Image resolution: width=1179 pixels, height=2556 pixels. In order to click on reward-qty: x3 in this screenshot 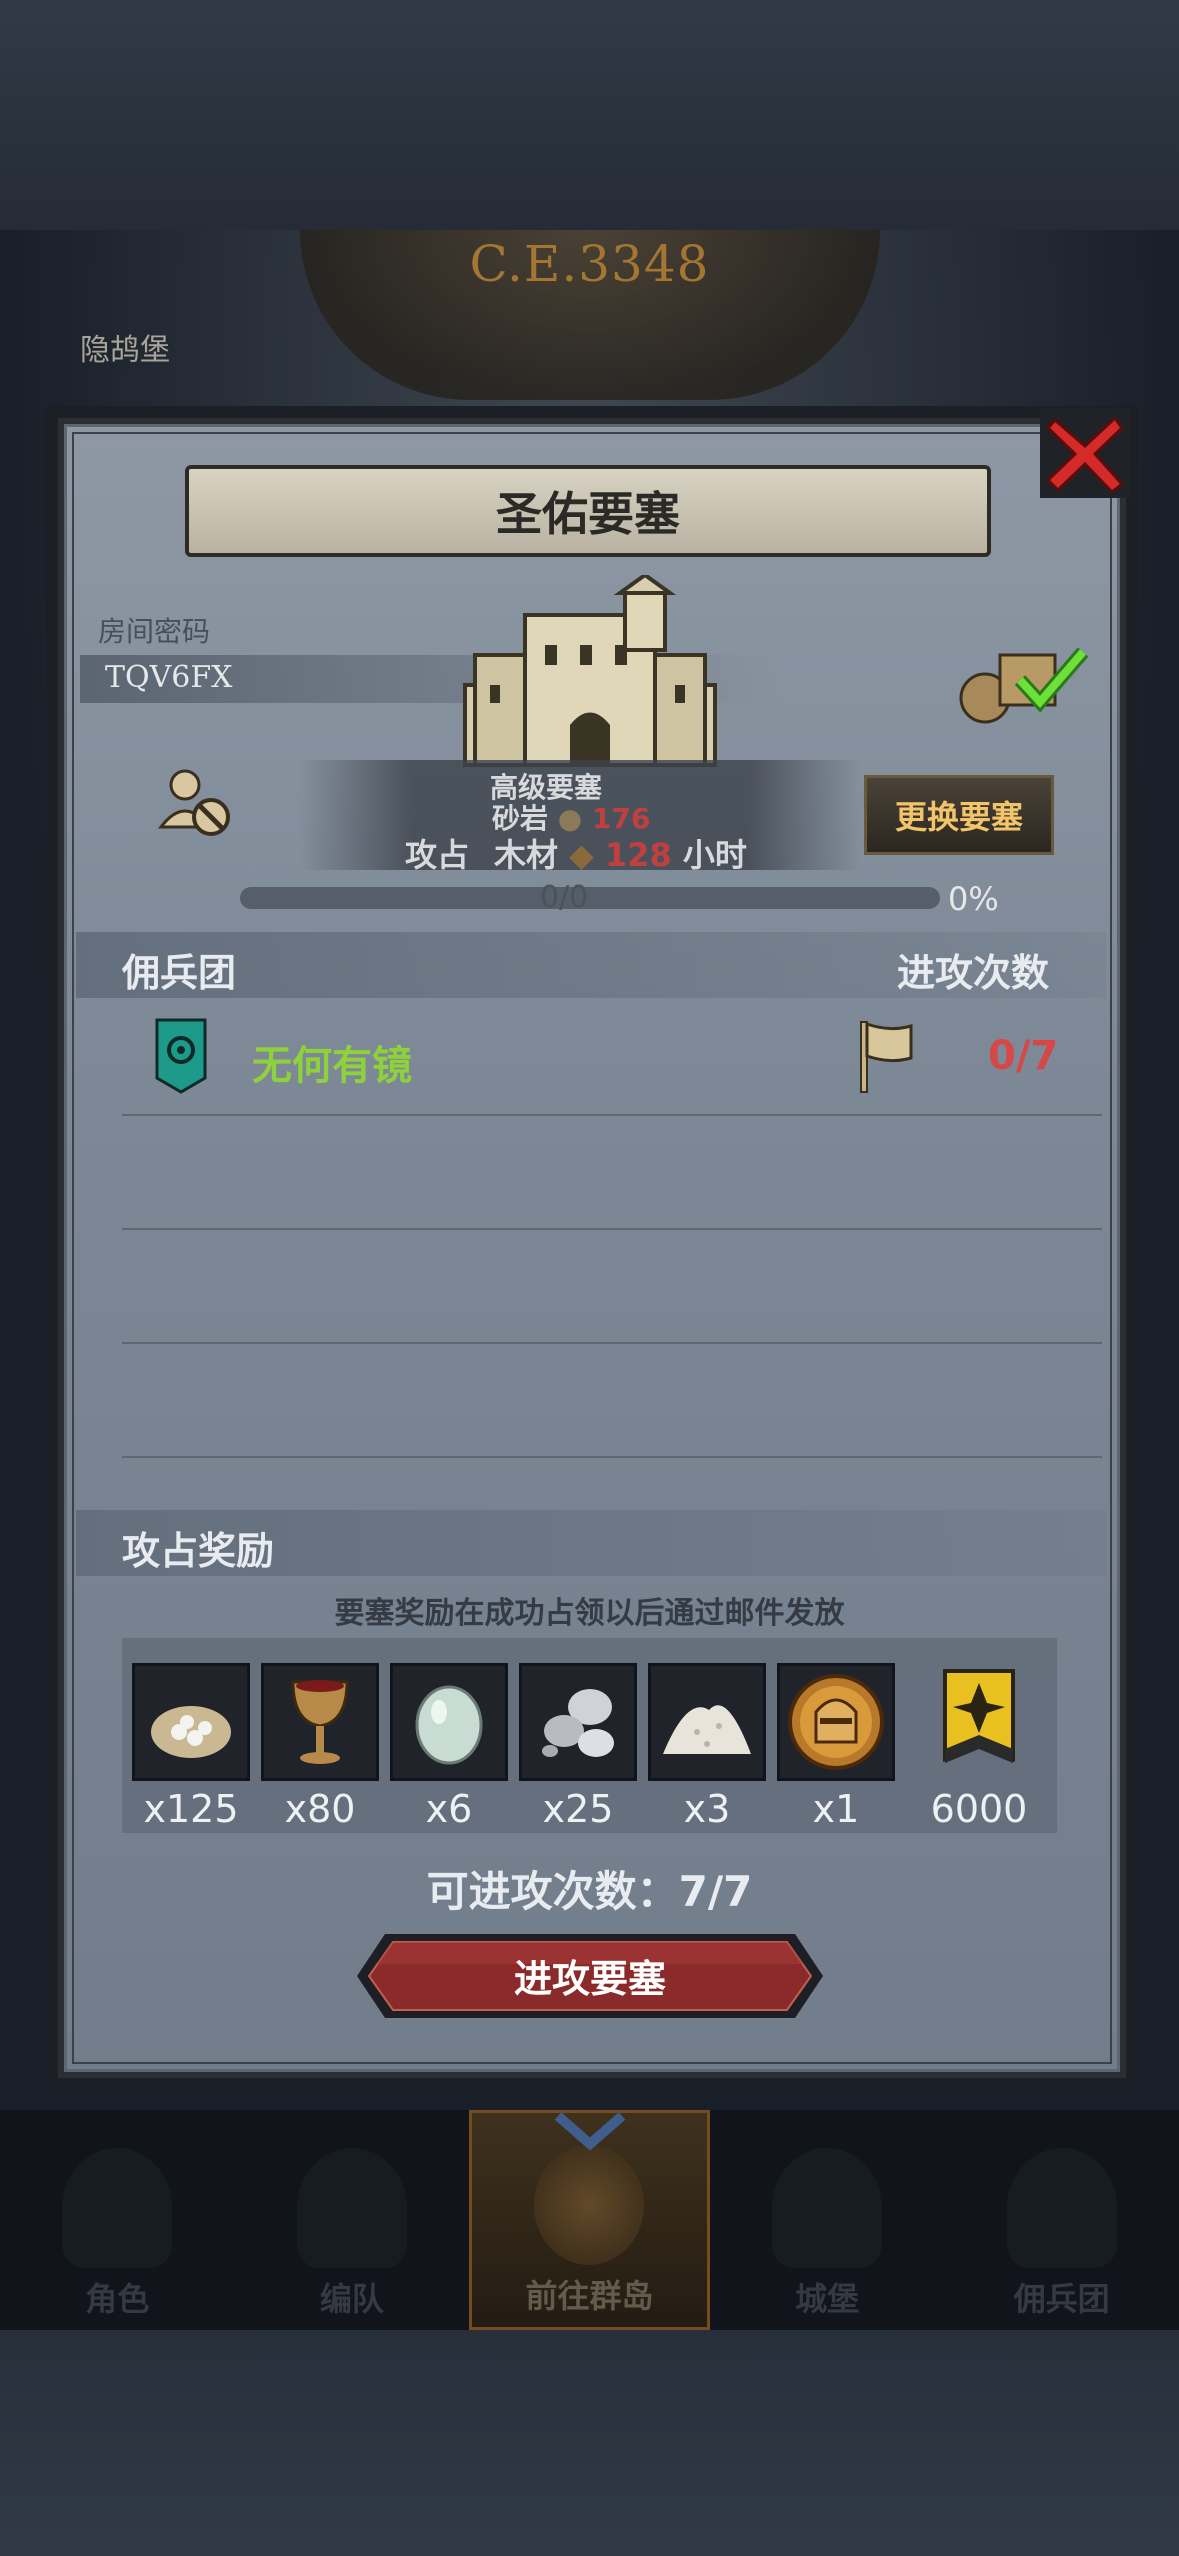, I will do `click(707, 1809)`.